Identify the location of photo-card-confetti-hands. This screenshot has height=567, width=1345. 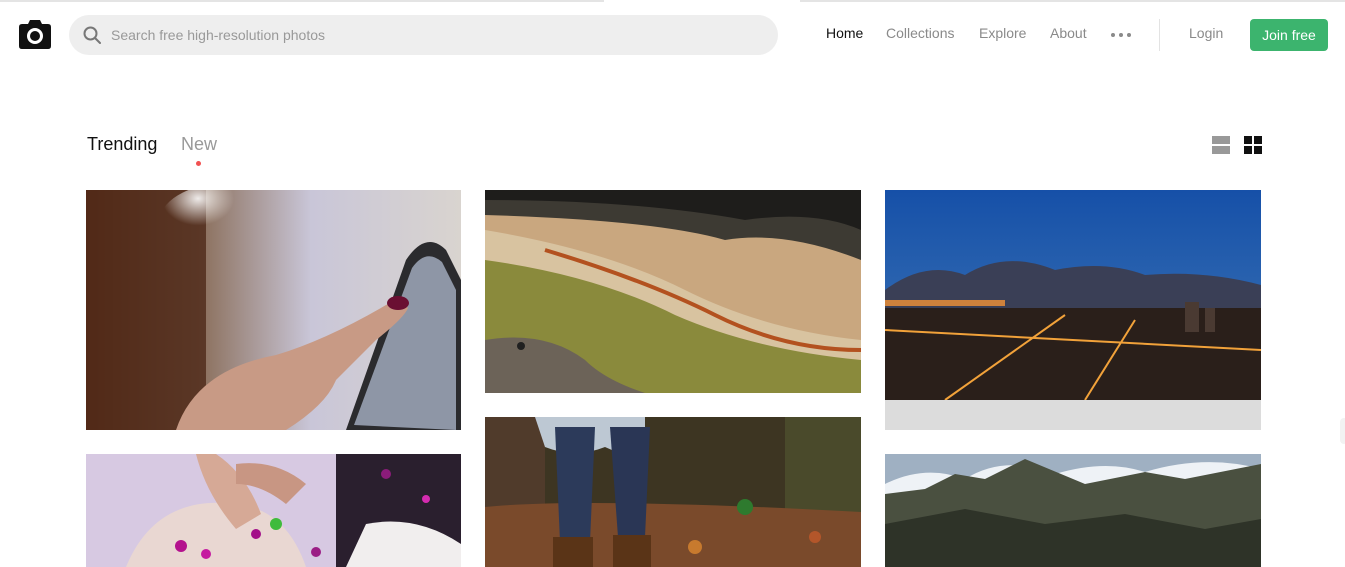
(273, 510).